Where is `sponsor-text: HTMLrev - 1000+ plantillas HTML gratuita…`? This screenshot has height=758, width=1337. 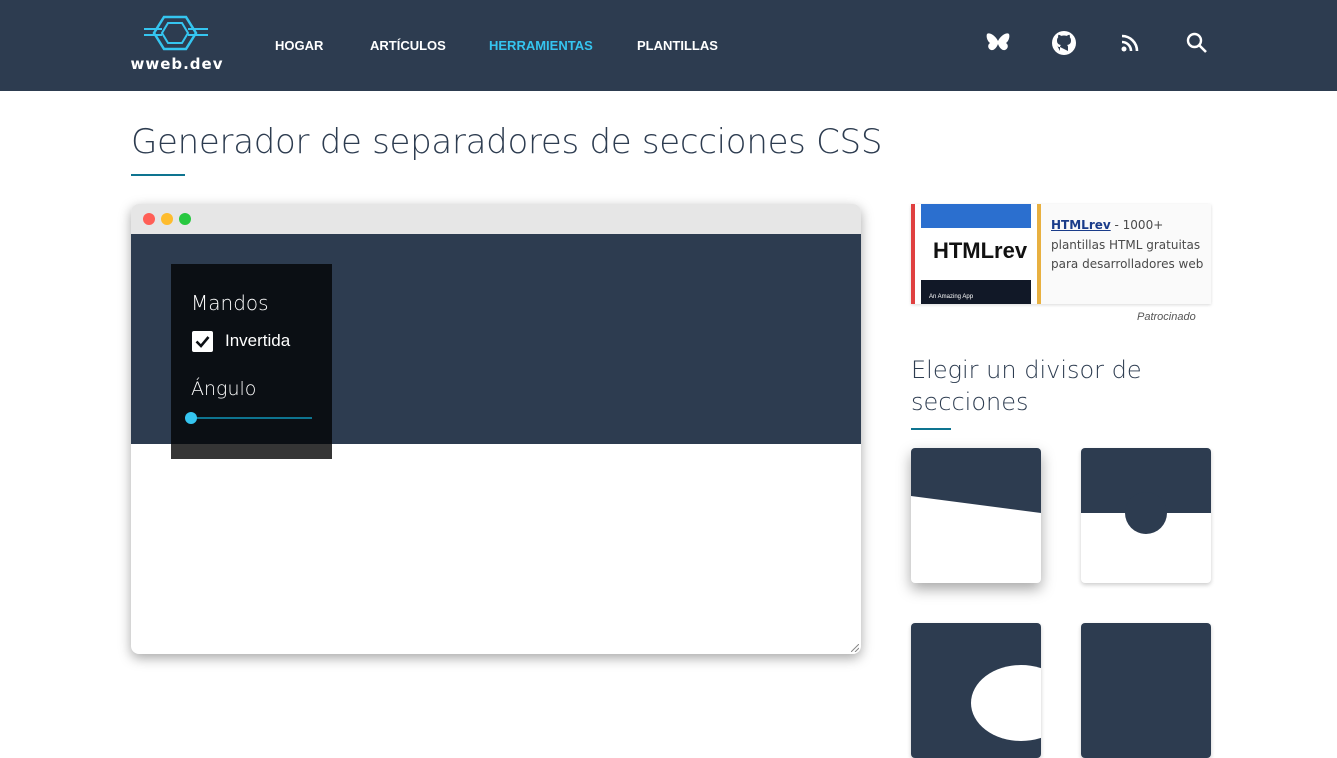
sponsor-text: HTMLrev - 1000+ plantillas HTML gratuita… is located at coordinates (1128, 245).